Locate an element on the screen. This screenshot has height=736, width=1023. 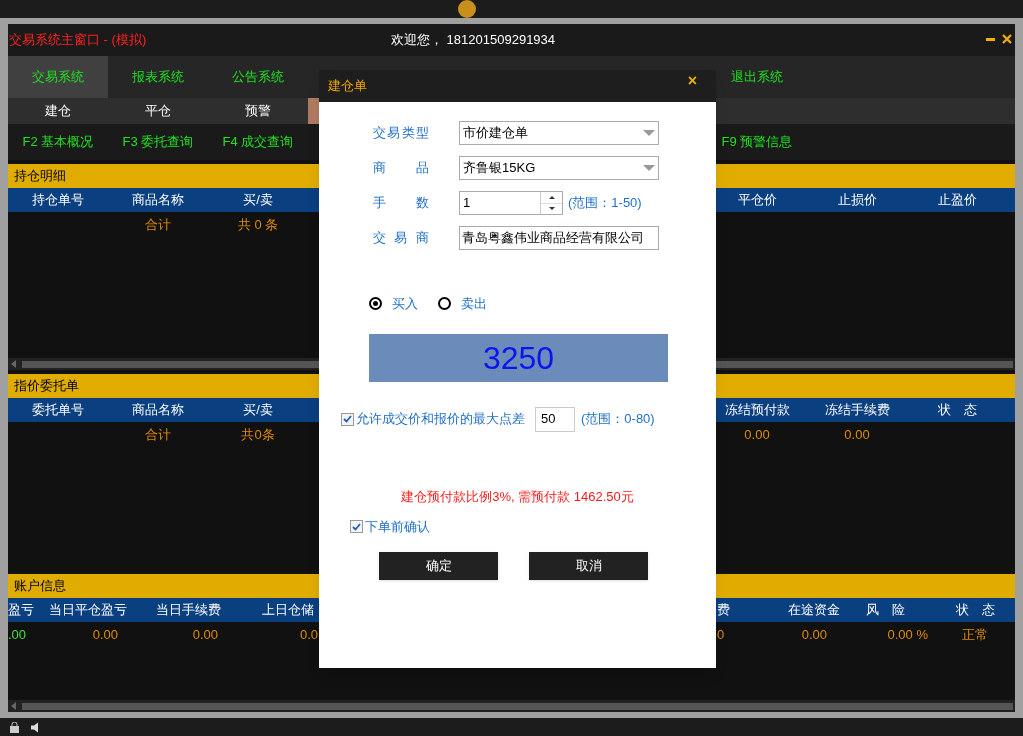
column-header: 当日平仓盈亏 is located at coordinates (88, 610).